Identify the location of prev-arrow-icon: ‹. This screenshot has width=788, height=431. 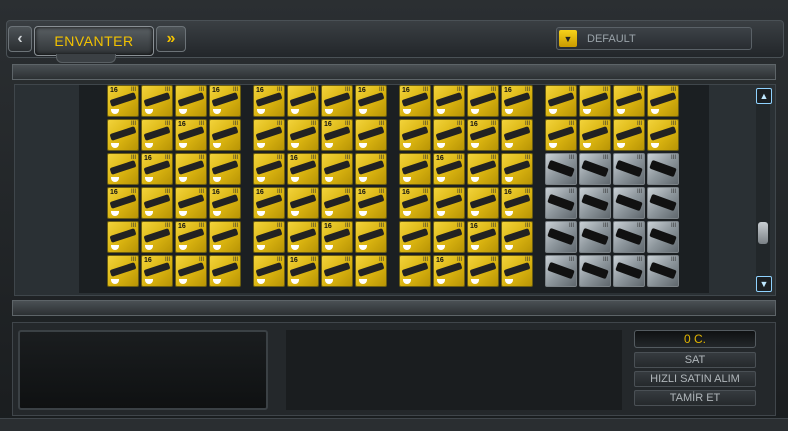
(20, 39).